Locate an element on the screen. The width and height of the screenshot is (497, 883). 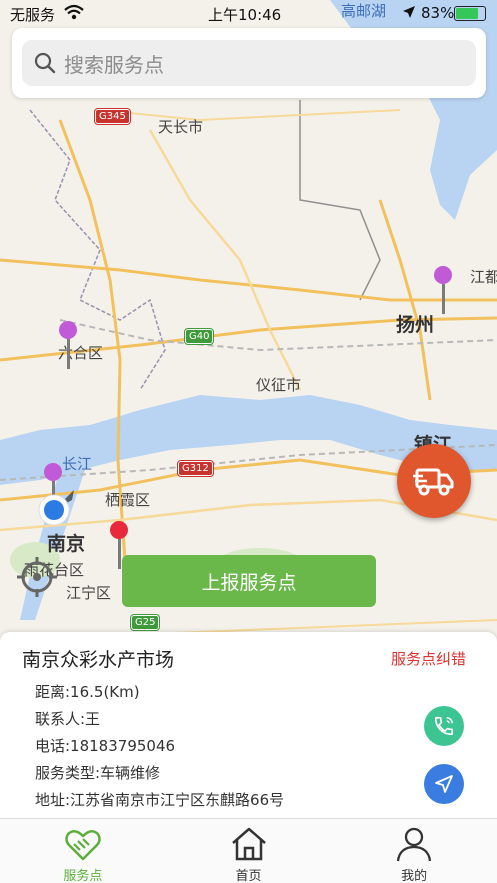
truck-icon is located at coordinates (433, 482).